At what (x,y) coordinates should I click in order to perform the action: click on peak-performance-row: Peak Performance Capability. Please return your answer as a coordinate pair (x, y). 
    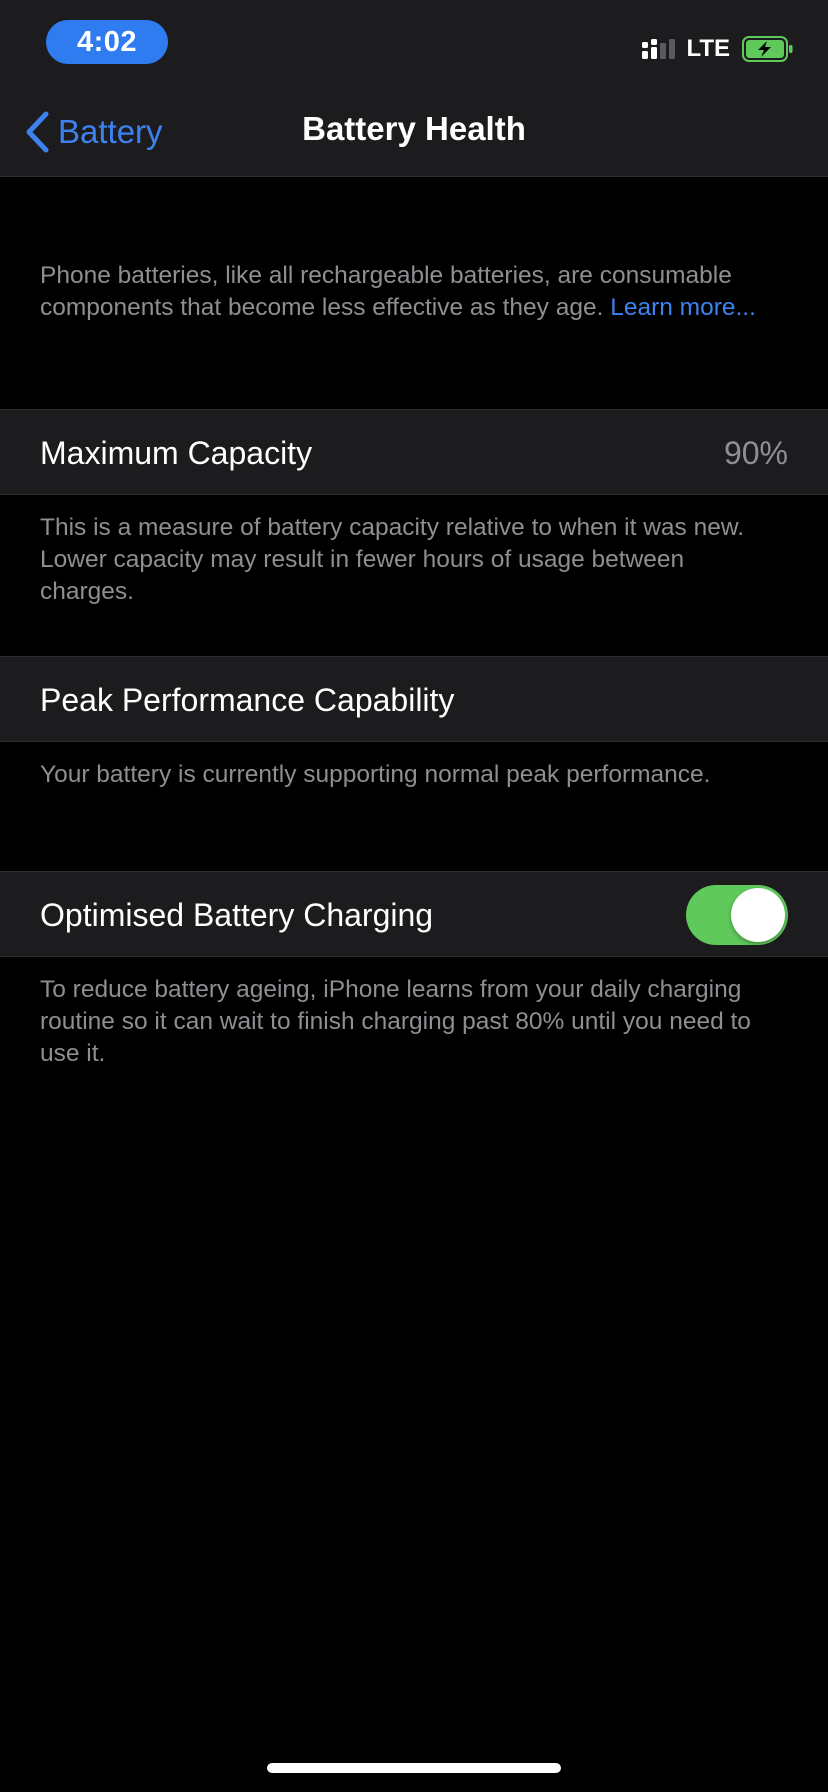
    Looking at the image, I should click on (414, 699).